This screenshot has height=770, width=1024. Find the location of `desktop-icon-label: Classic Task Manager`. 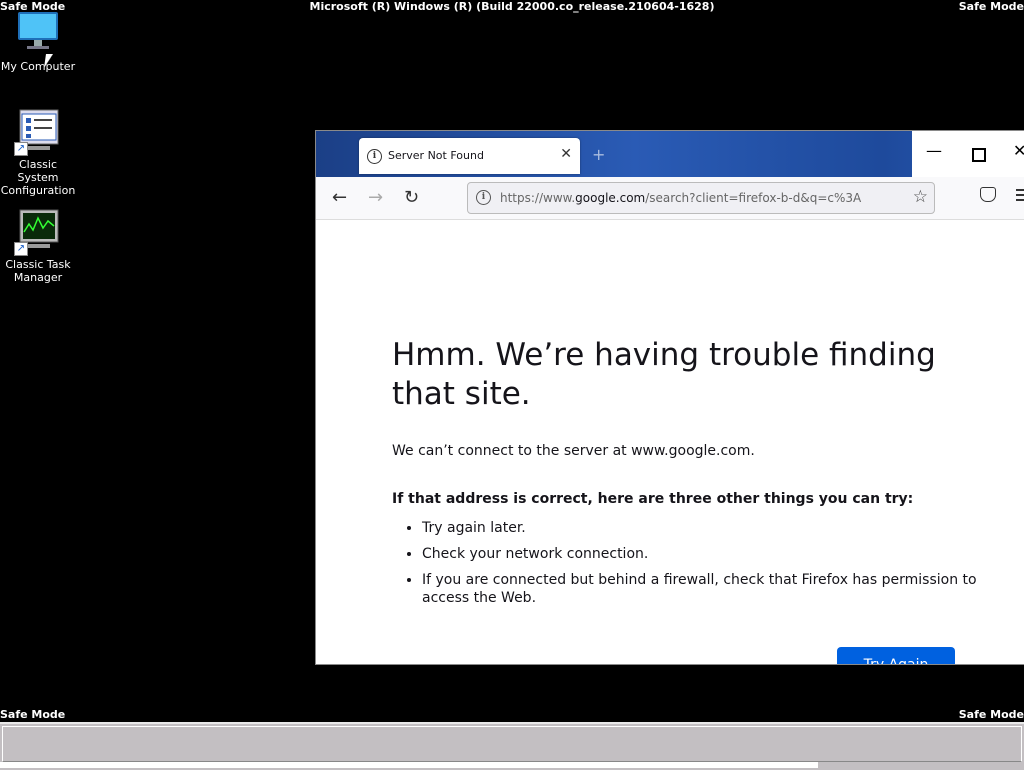

desktop-icon-label: Classic Task Manager is located at coordinates (38, 271).